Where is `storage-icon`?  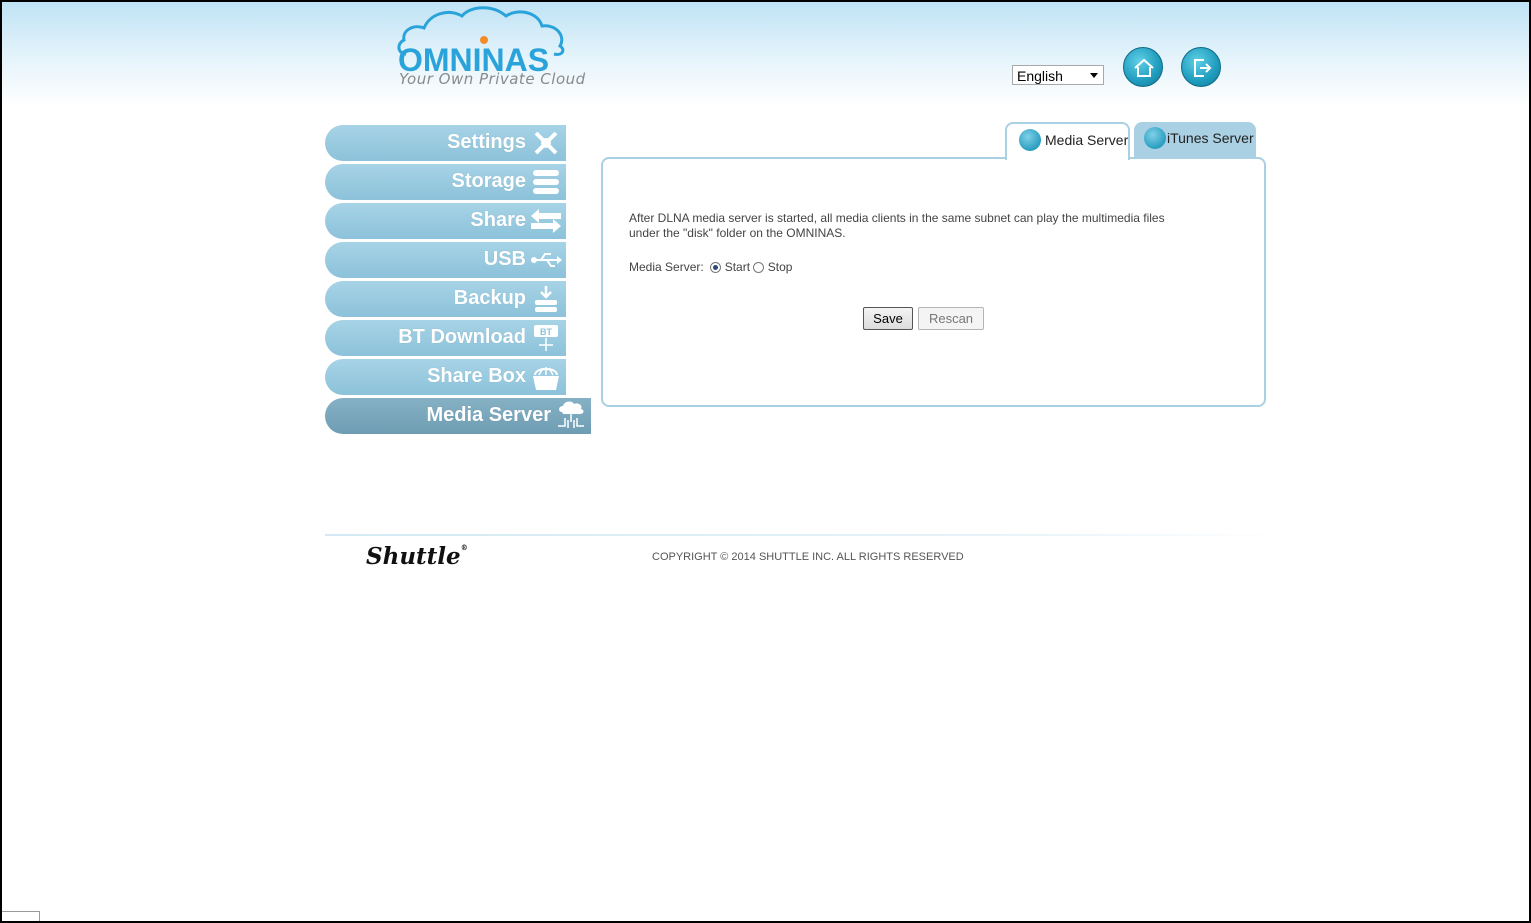 storage-icon is located at coordinates (546, 182).